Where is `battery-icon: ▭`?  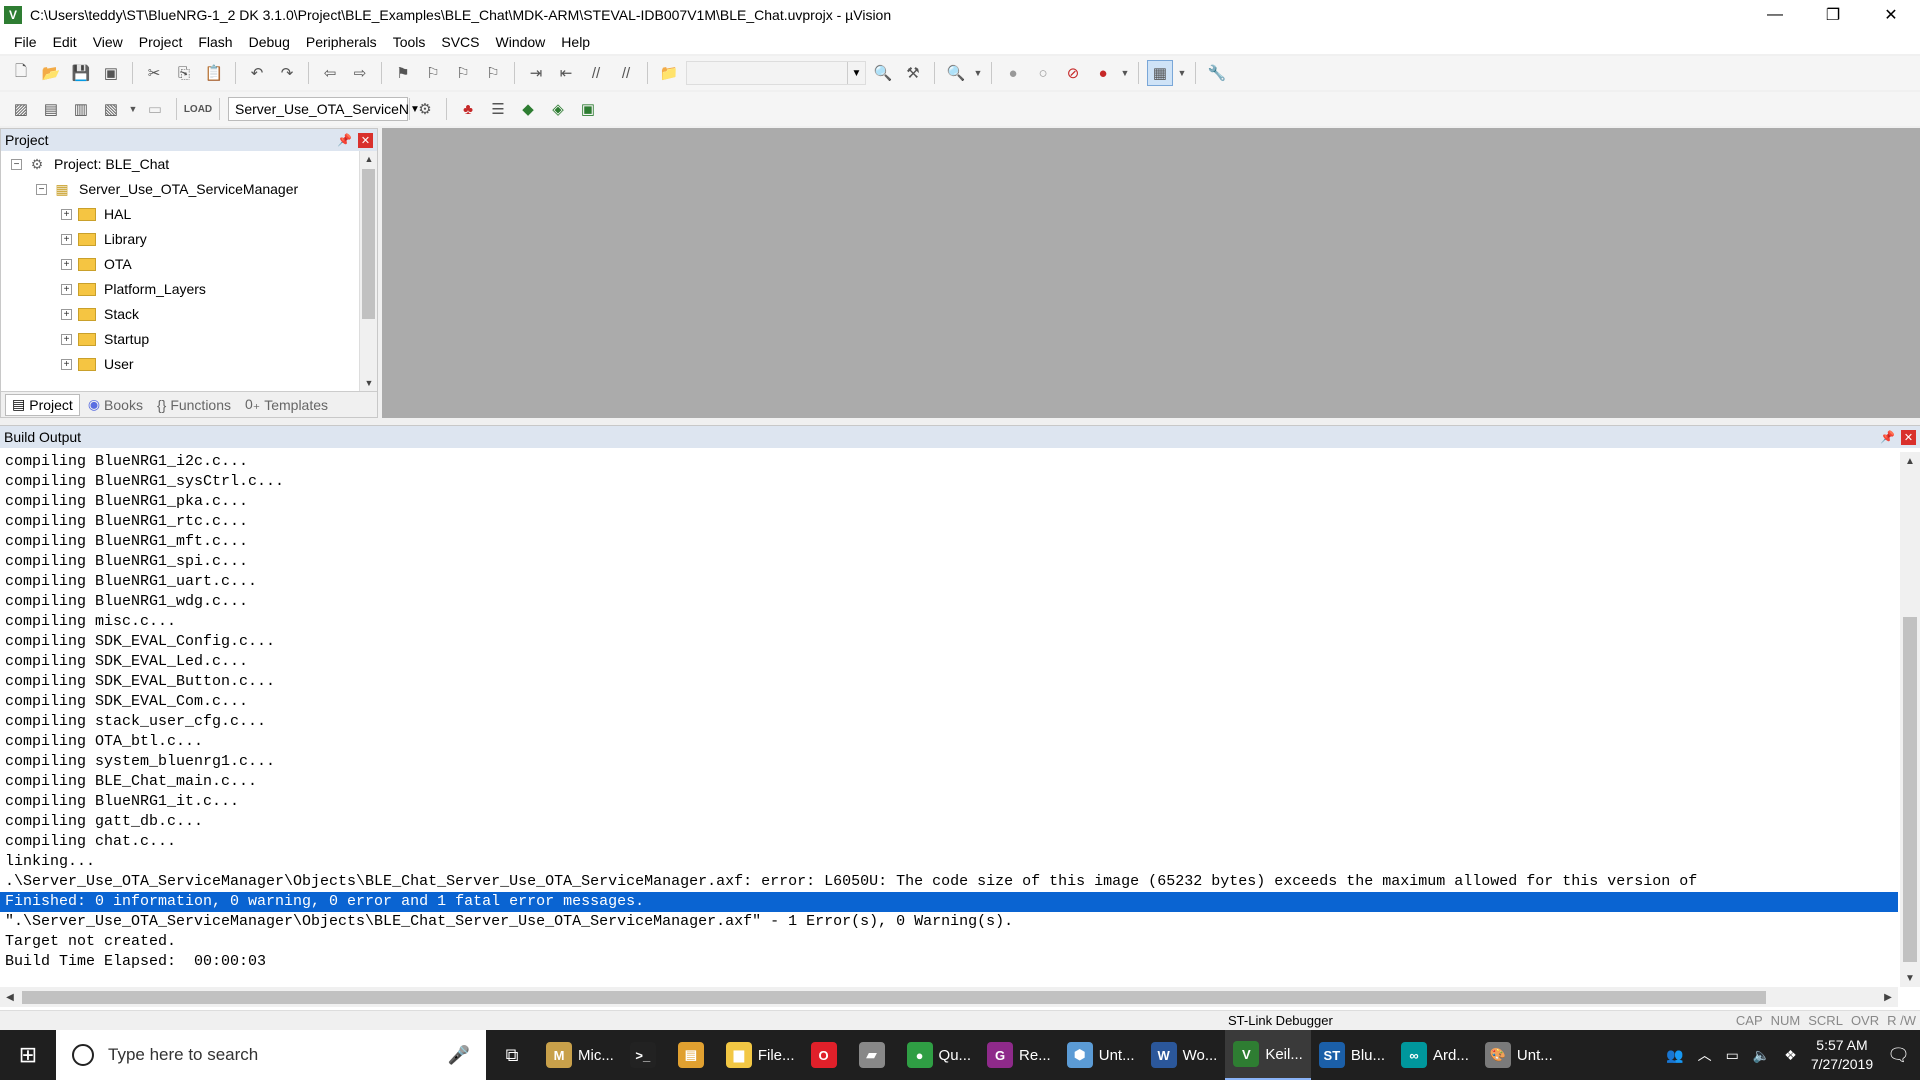 battery-icon: ▭ is located at coordinates (1732, 1055).